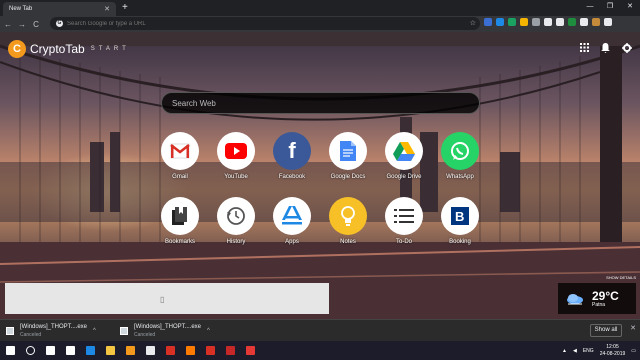  Describe the element at coordinates (53, 331) in the screenshot. I see `download-texts: [Windows]_THOPT....exe Canceled` at that location.